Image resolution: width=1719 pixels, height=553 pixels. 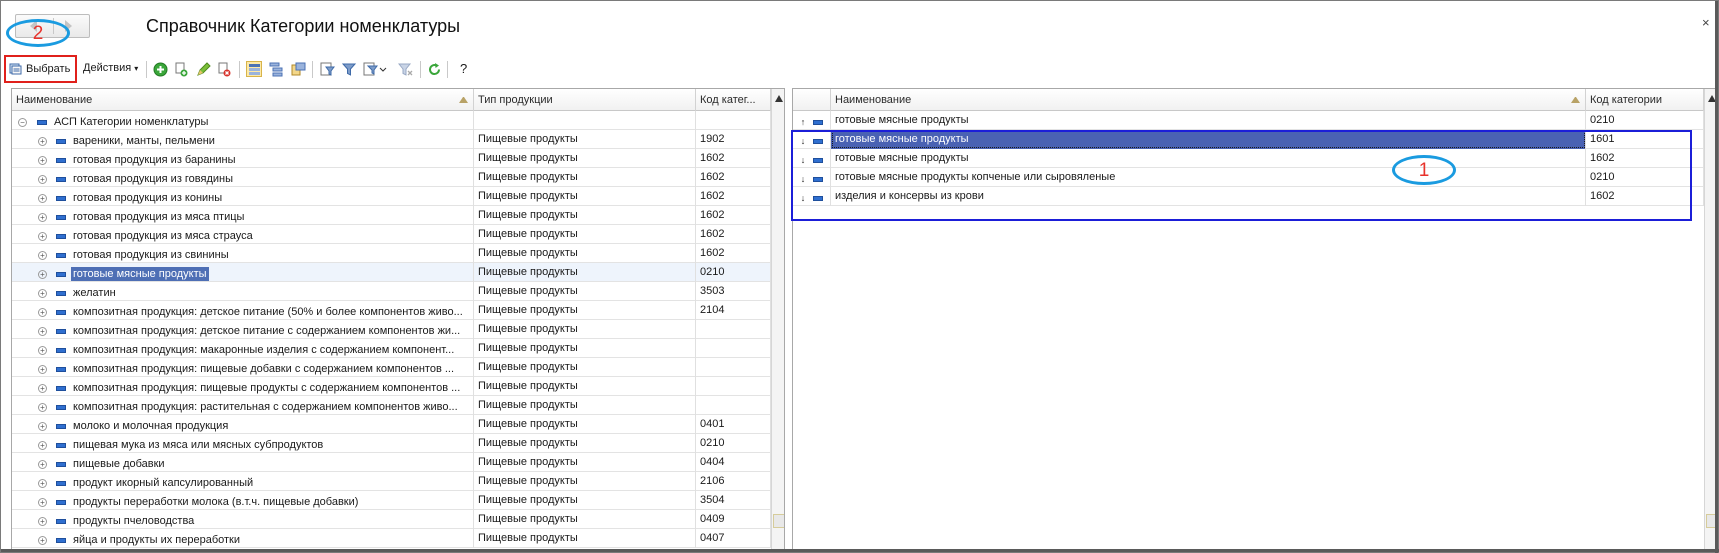 I want to click on clear-filter-icon, so click(x=405, y=69).